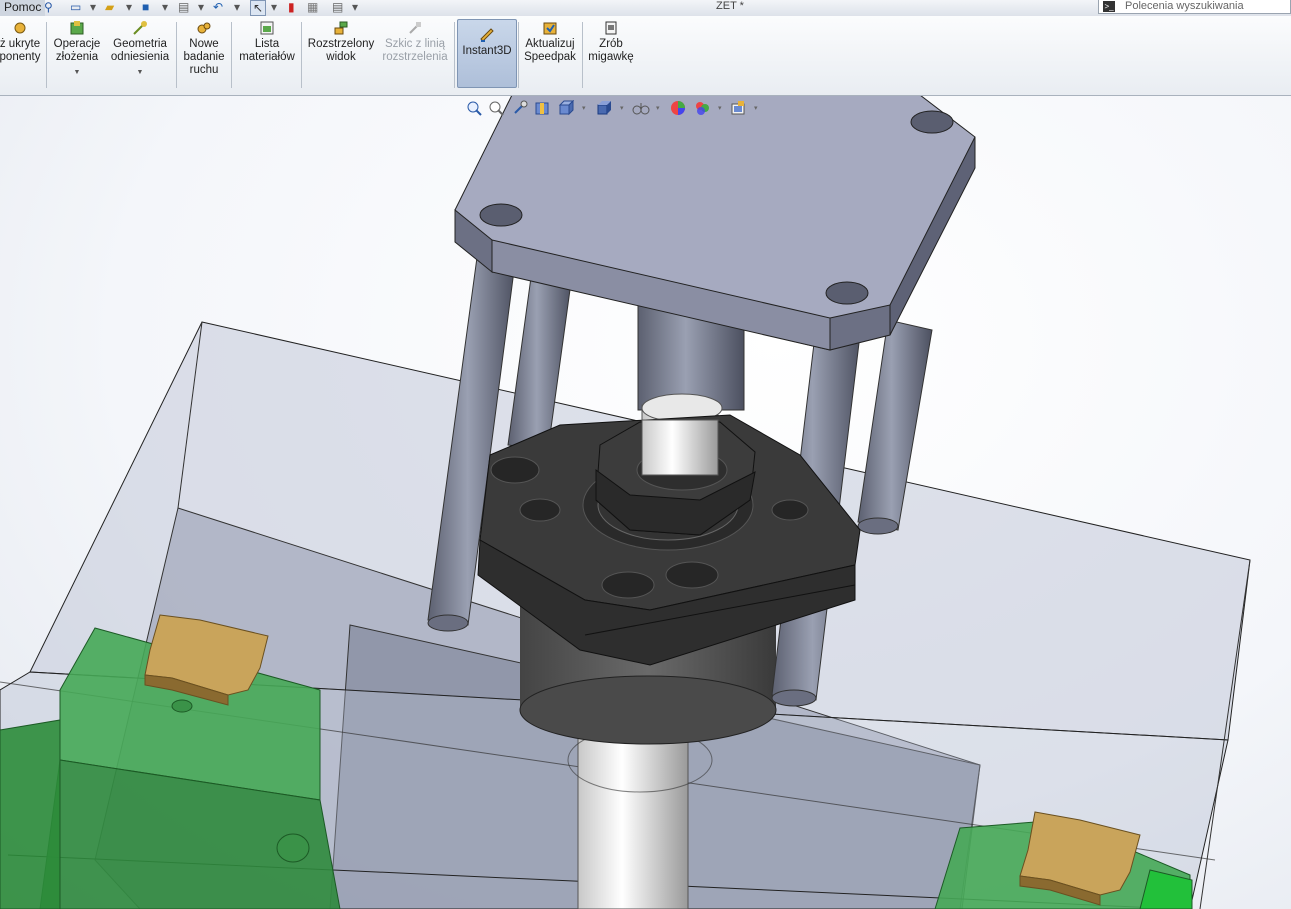 This screenshot has height=909, width=1291. What do you see at coordinates (237, 7) in the screenshot?
I see `undo-dropdown-icon: ▾` at bounding box center [237, 7].